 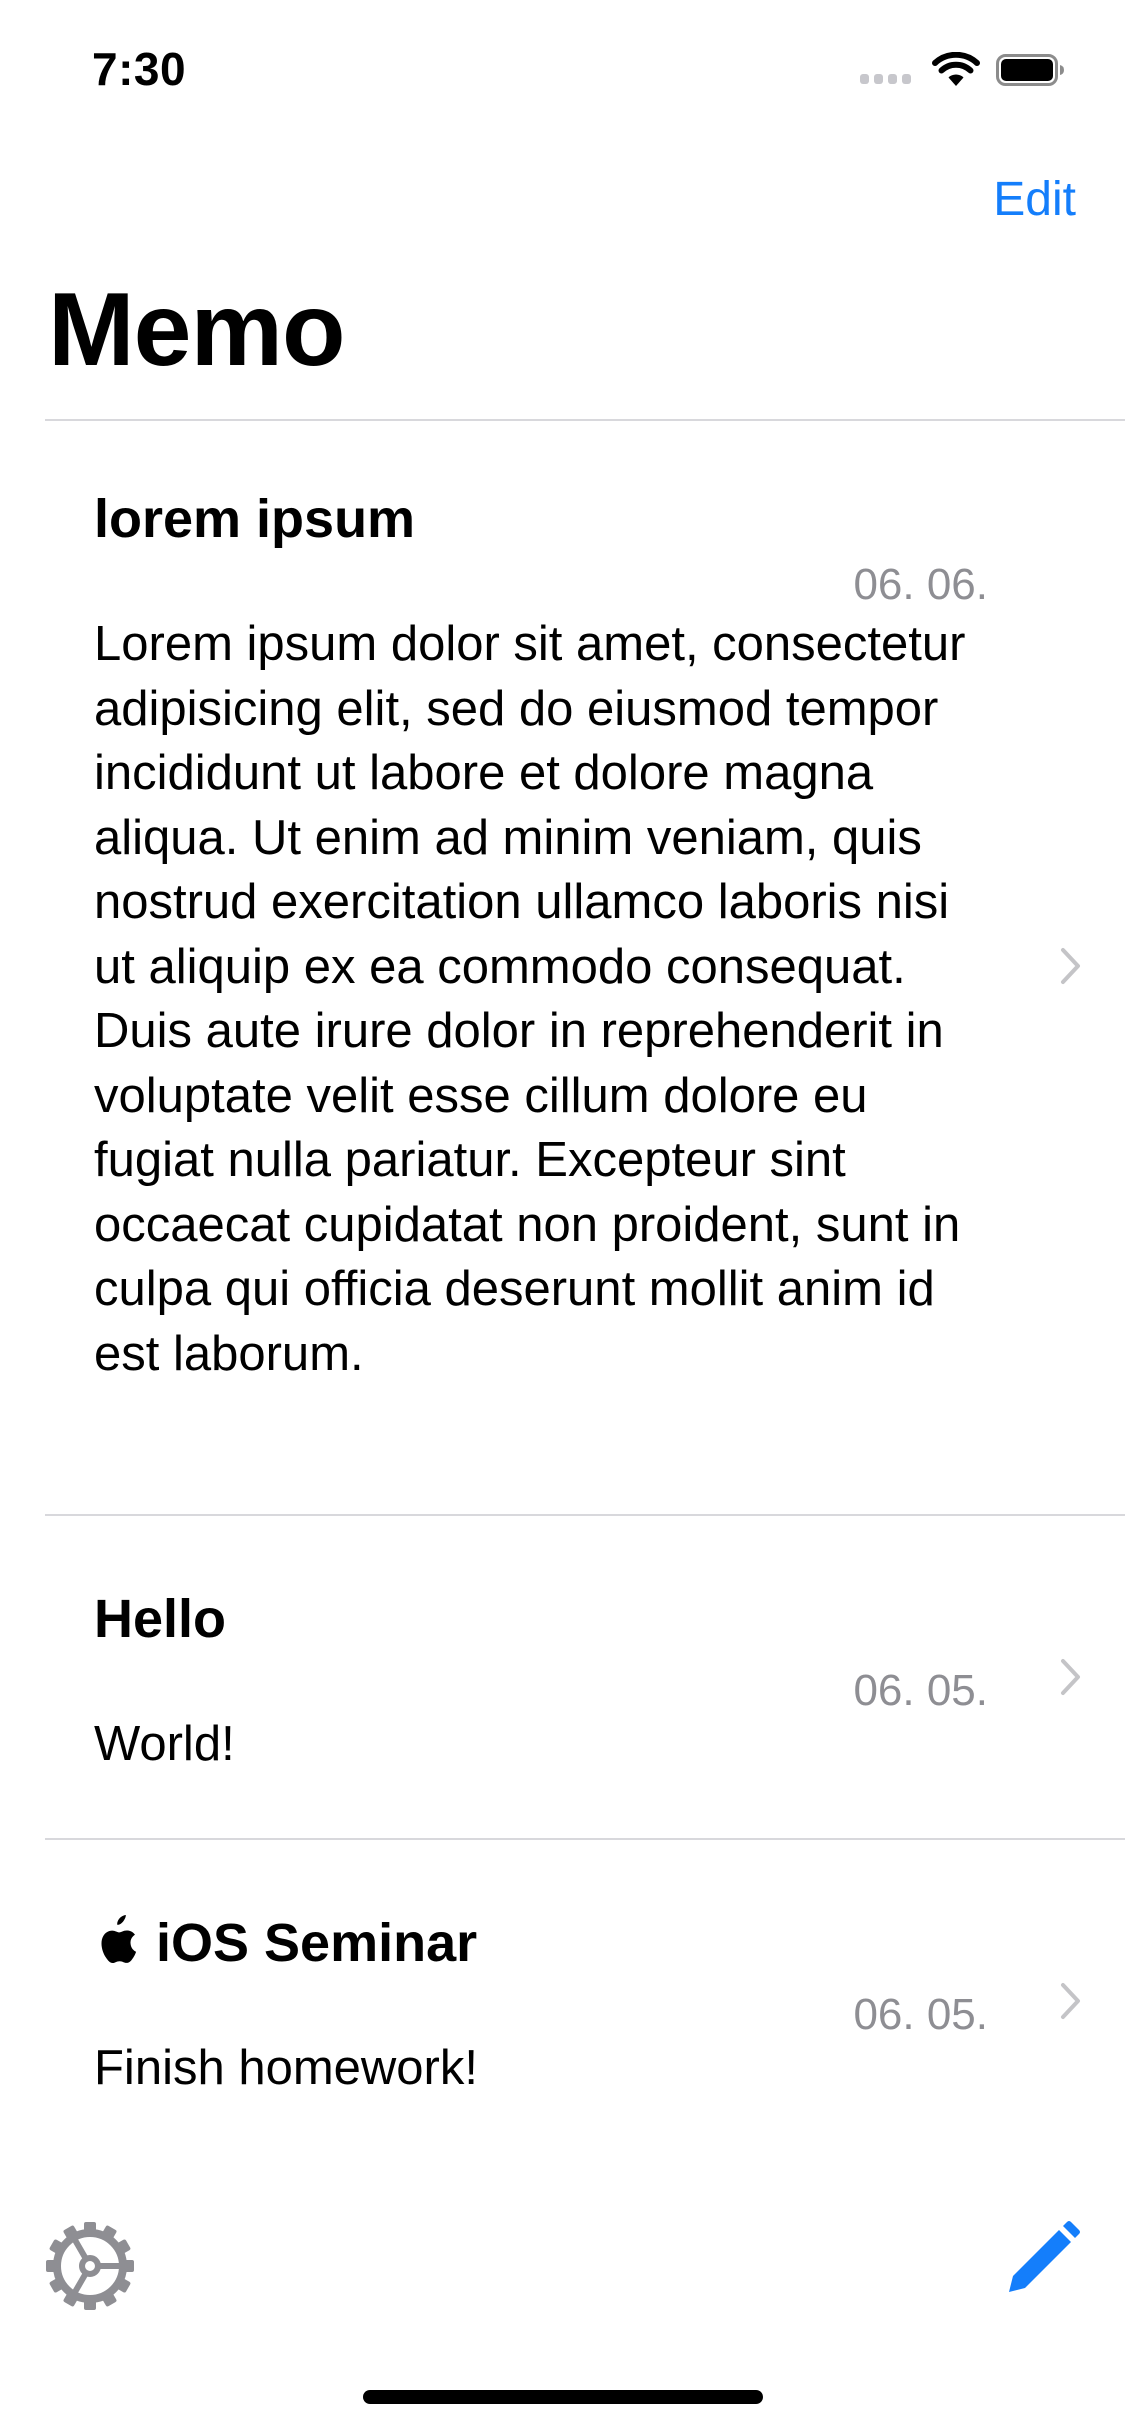 What do you see at coordinates (1030, 70) in the screenshot?
I see `battery-icon` at bounding box center [1030, 70].